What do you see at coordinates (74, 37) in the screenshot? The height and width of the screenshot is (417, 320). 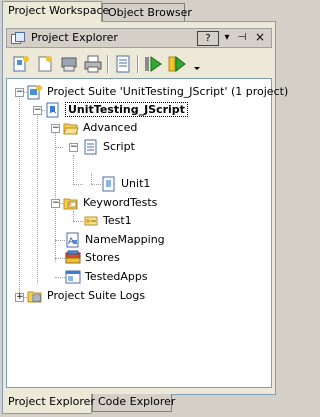 I see `panel-title: Project Explorer` at bounding box center [74, 37].